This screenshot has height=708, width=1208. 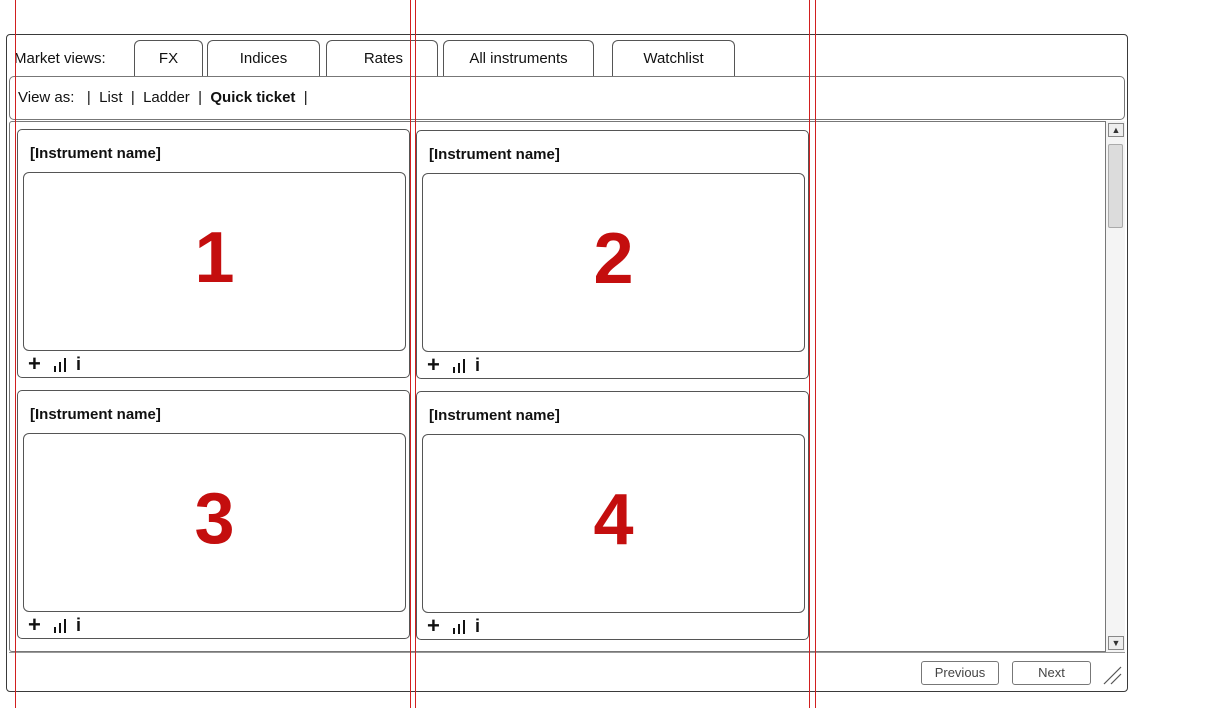 I want to click on instrument-card: [Instrument name] 1 + i, so click(x=213, y=253).